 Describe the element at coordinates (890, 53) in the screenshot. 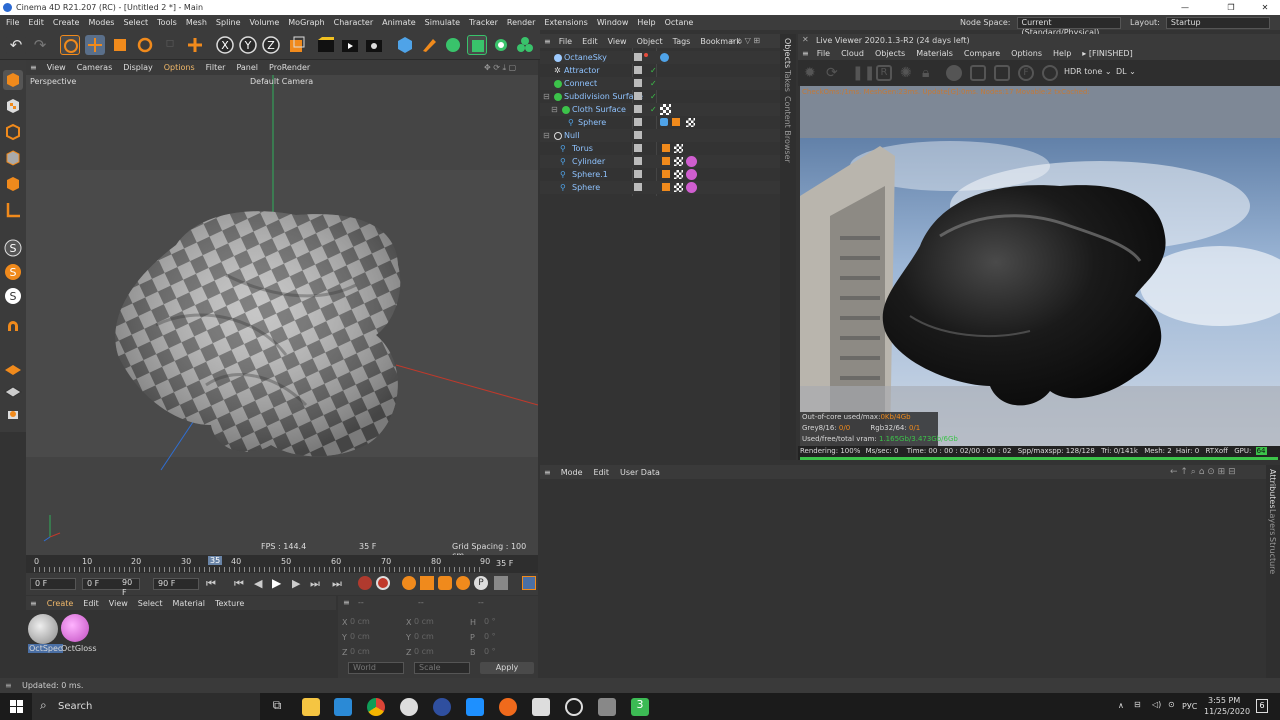

I see `lv-menu-objects: Objects` at that location.